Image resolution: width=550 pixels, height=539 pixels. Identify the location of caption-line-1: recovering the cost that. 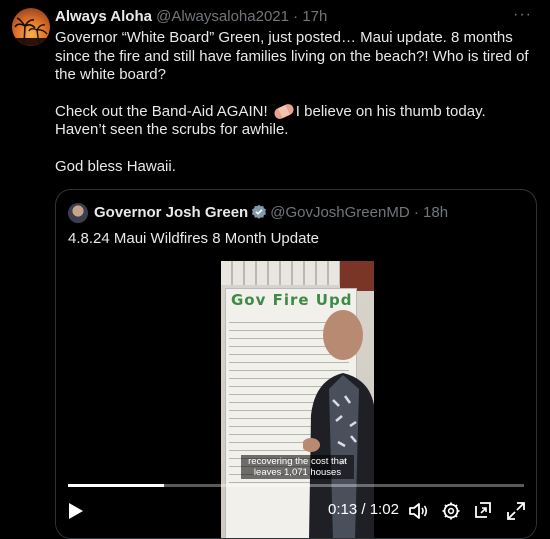
(297, 461).